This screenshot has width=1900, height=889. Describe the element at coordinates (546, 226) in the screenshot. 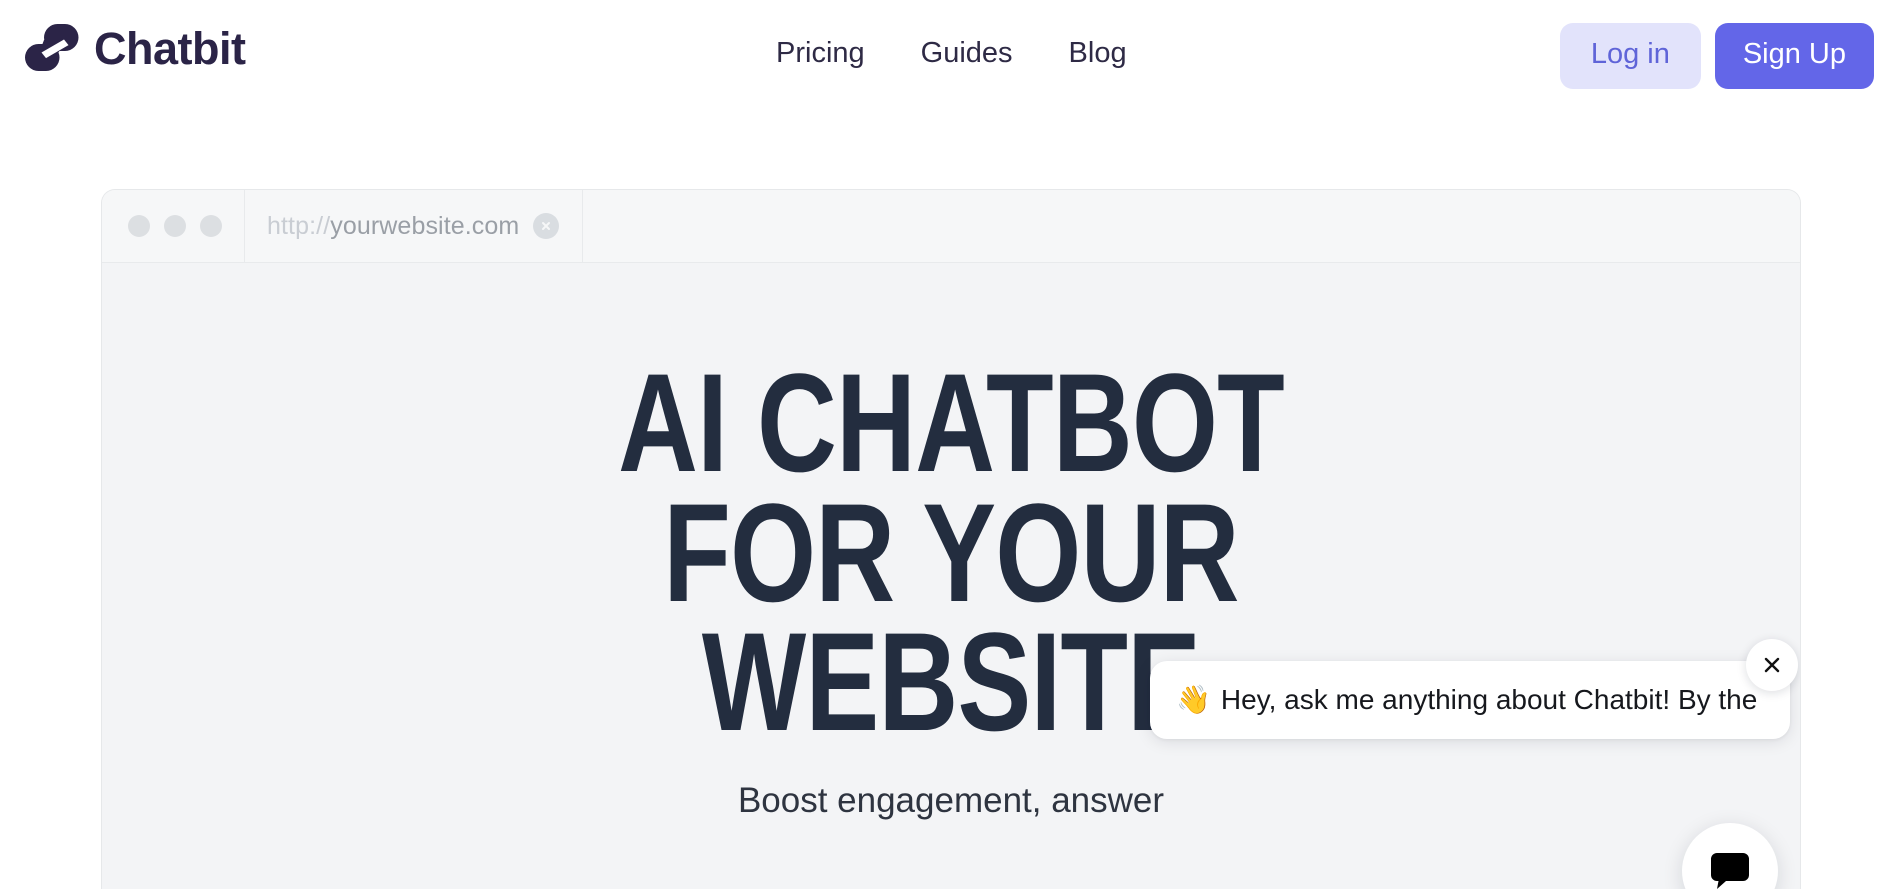

I see `tab-close-icon` at that location.